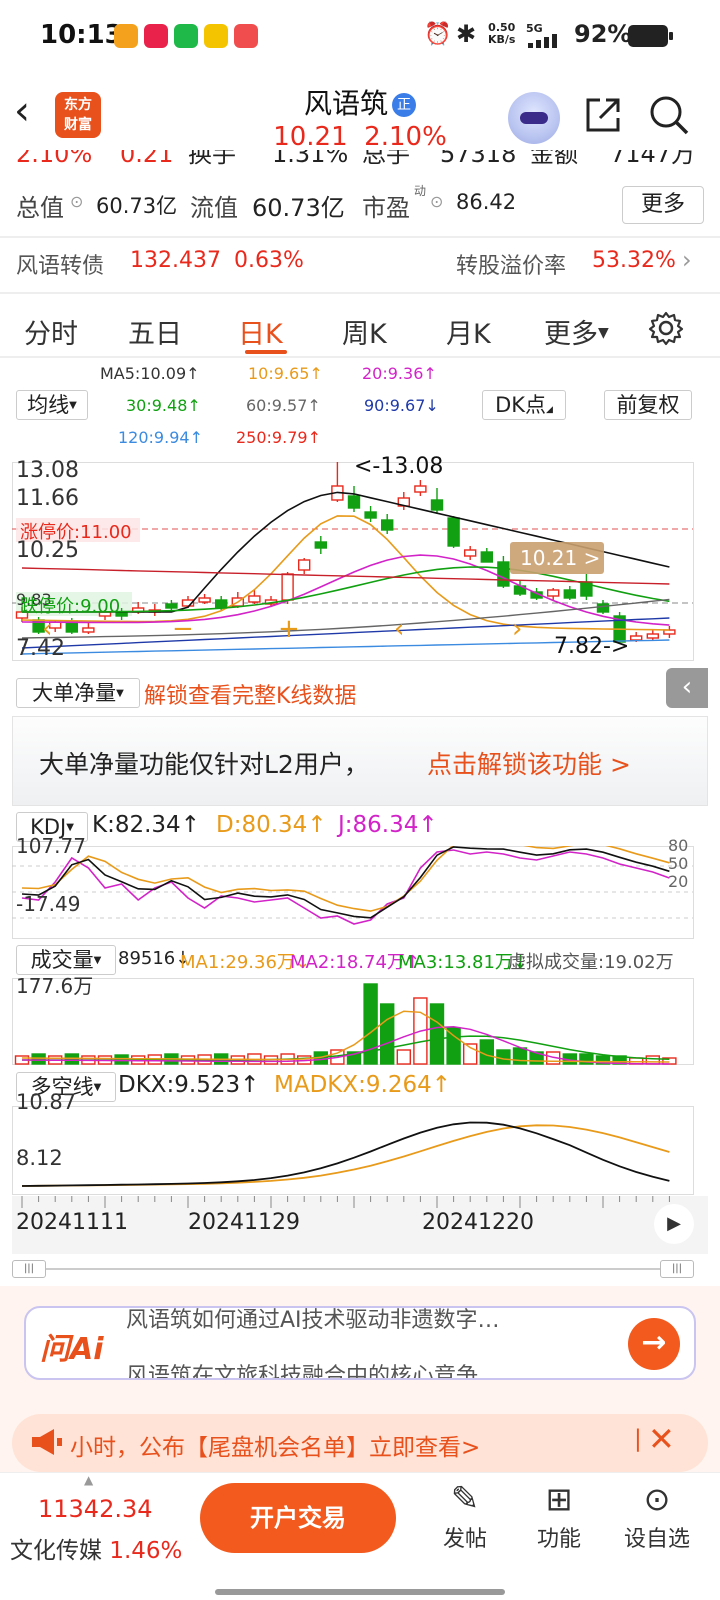  I want to click on ma60-value: 60:9.57↑, so click(283, 405).